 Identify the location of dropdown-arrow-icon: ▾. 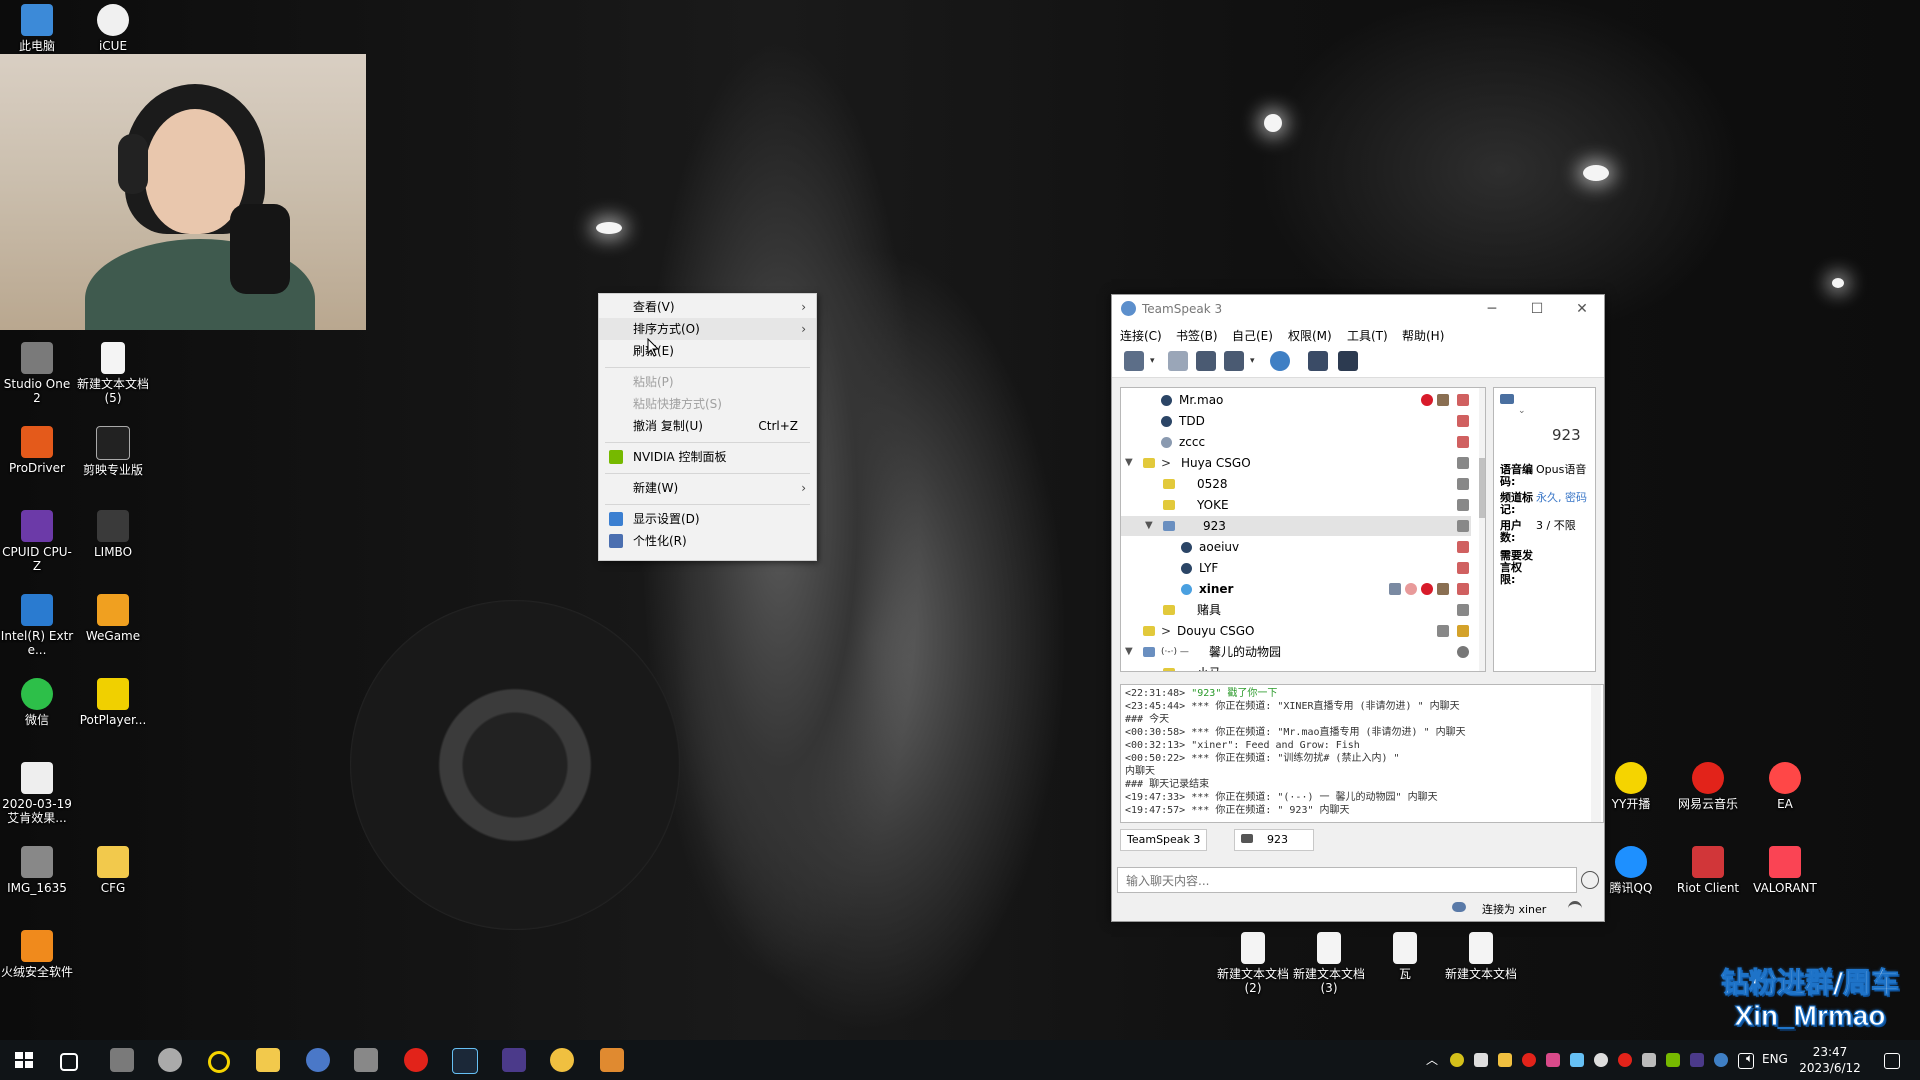
(1260, 361).